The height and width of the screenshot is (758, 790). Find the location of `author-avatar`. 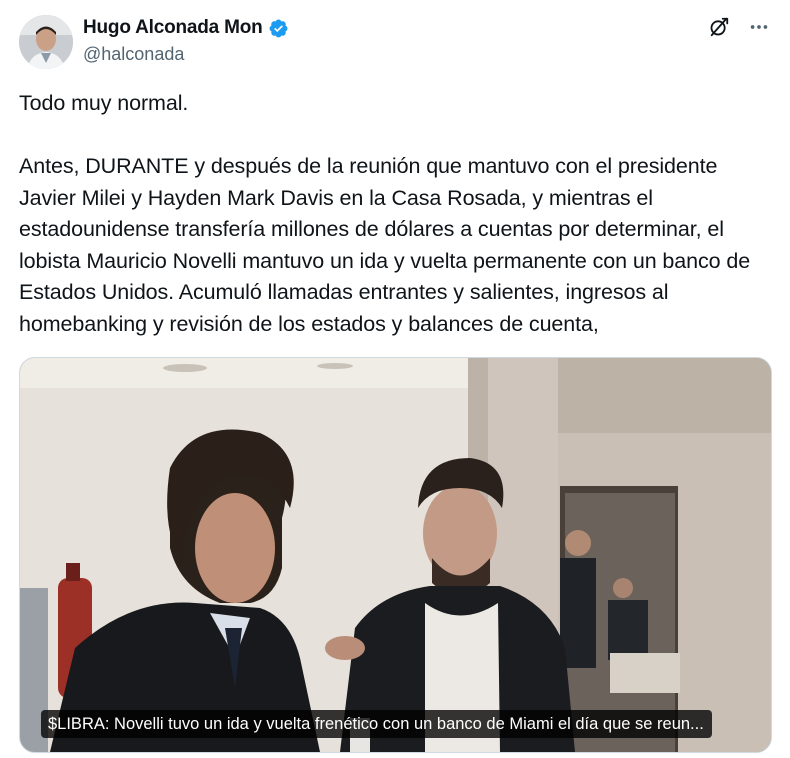

author-avatar is located at coordinates (46, 42).